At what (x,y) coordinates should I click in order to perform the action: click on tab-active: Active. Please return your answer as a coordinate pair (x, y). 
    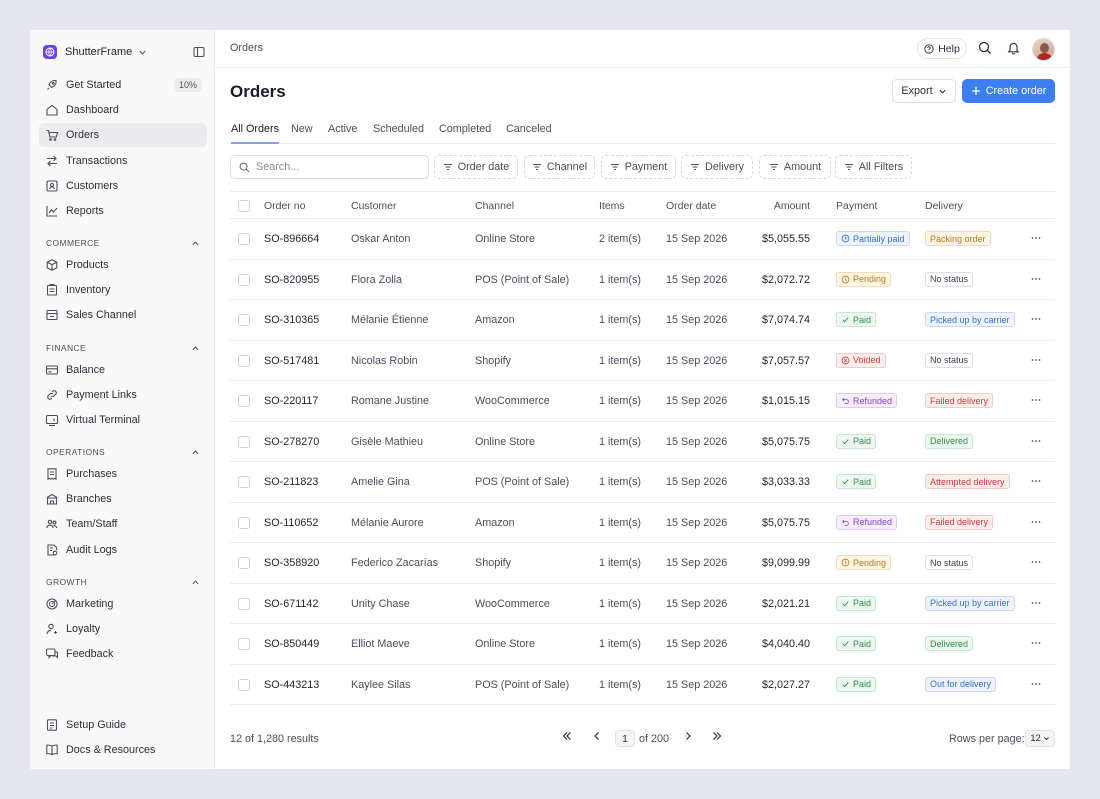
    Looking at the image, I should click on (342, 132).